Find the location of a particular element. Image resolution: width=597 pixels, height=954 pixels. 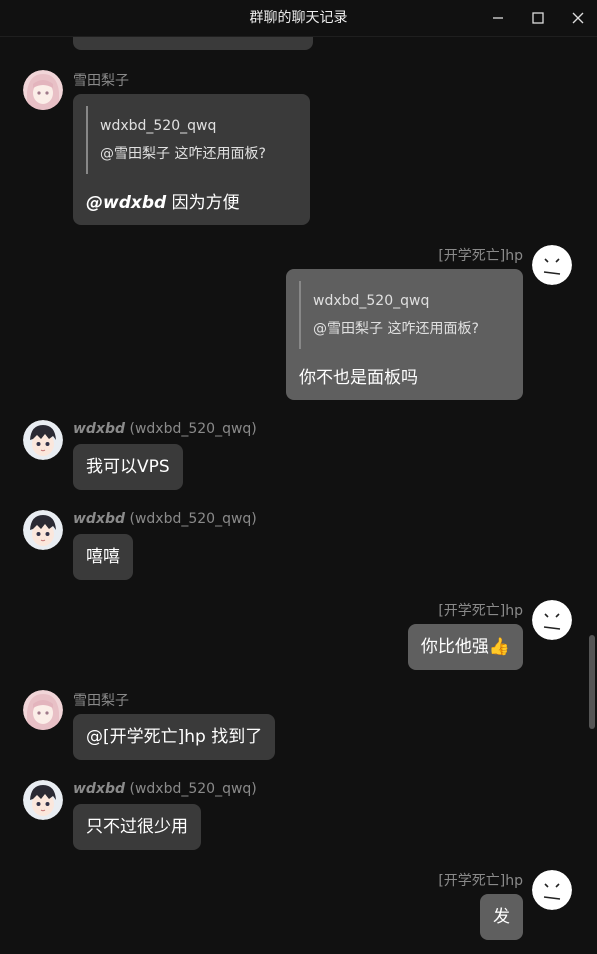

message-text: 你比他强 is located at coordinates (454, 647).